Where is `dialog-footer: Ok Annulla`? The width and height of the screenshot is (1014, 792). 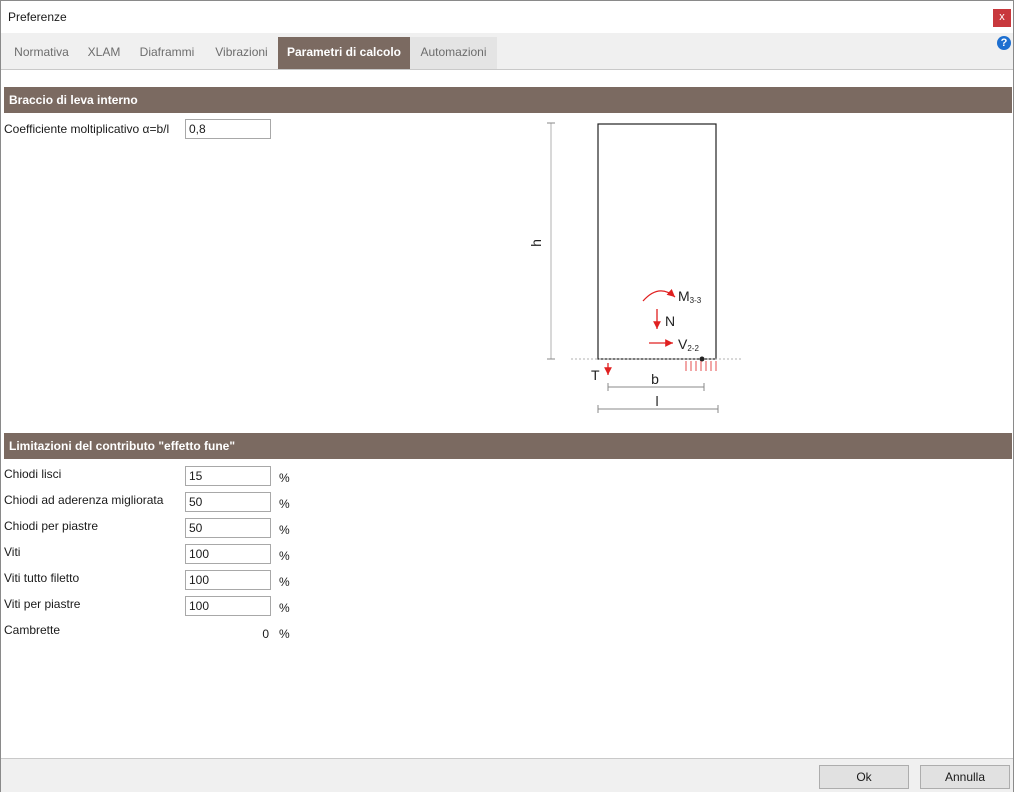 dialog-footer: Ok Annulla is located at coordinates (507, 775).